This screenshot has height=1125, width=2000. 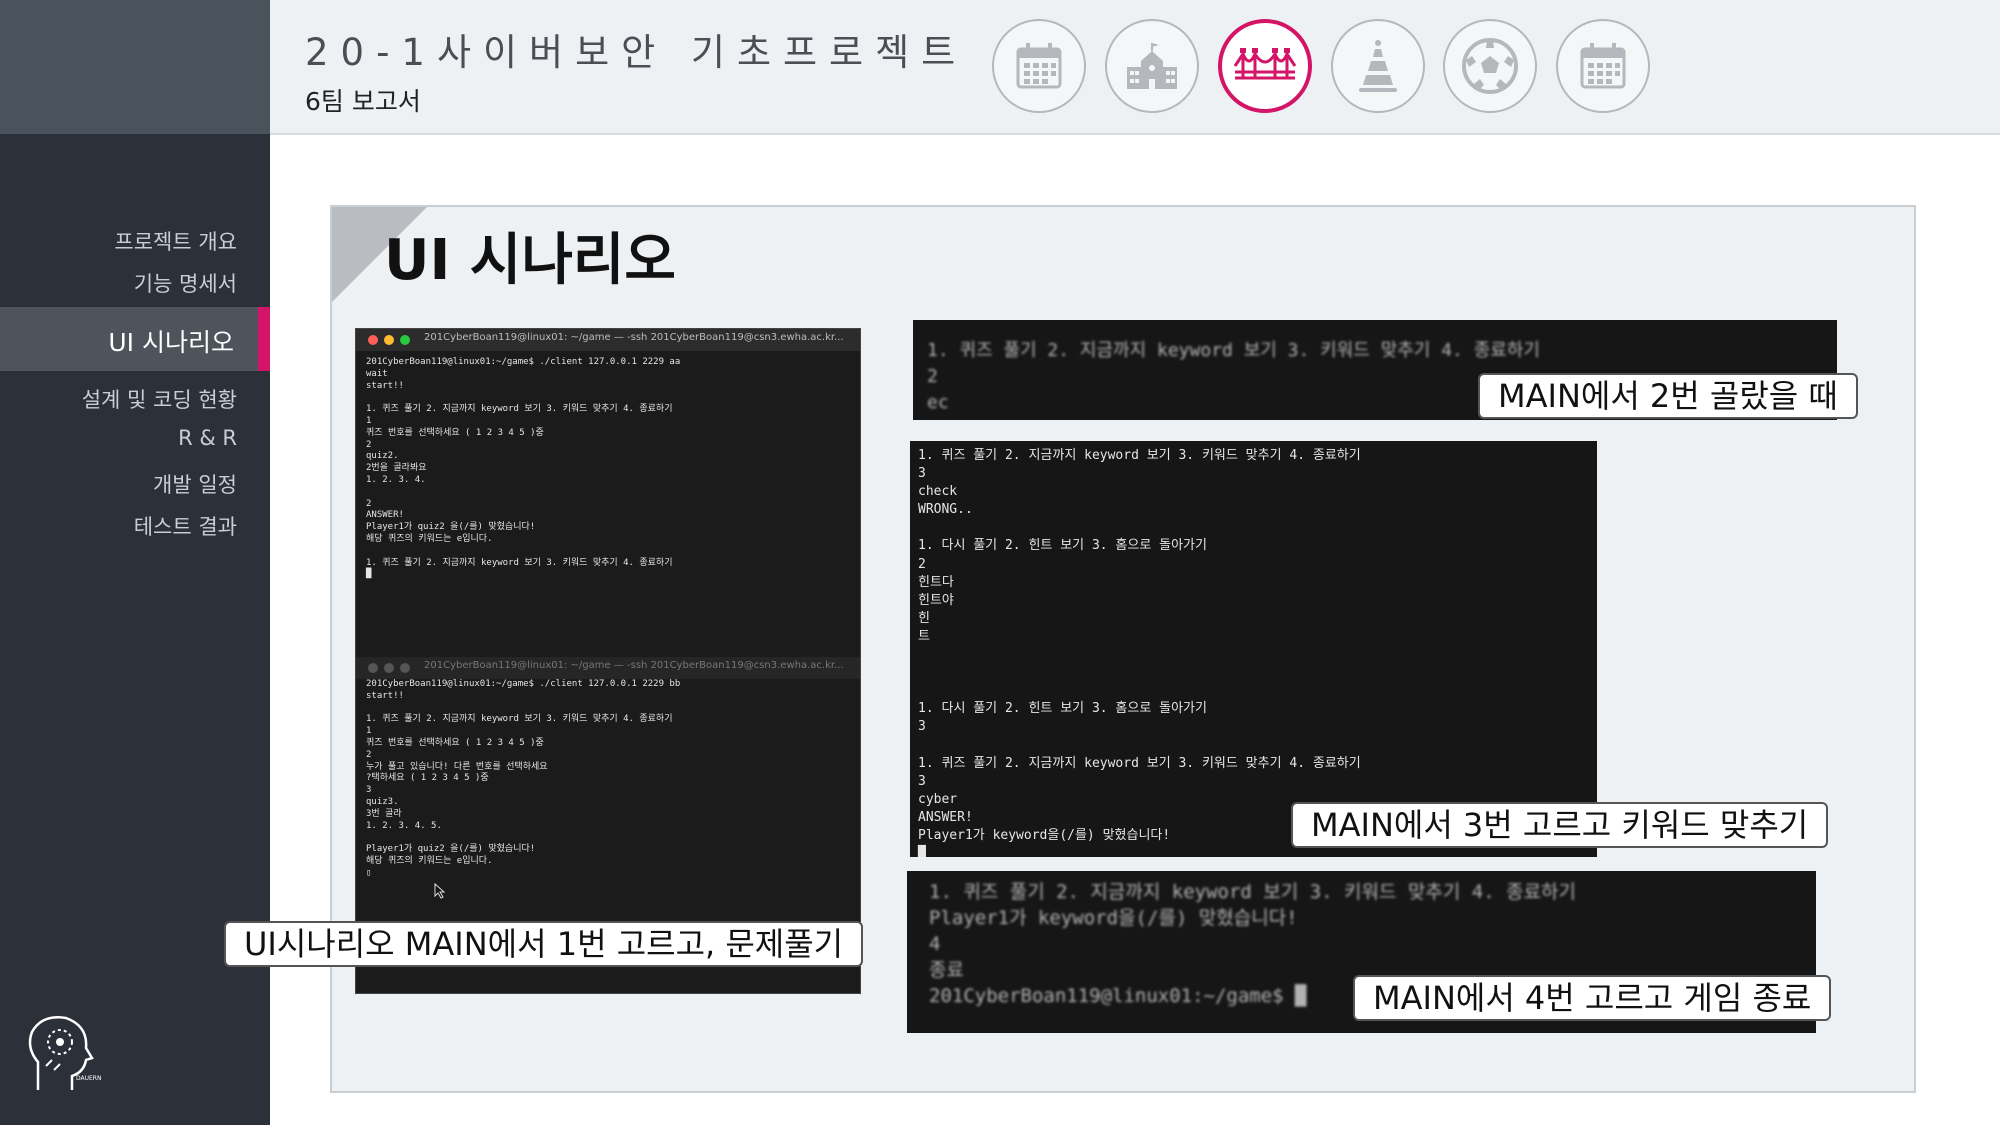 I want to click on mouse-cursor-icon, so click(x=440, y=891).